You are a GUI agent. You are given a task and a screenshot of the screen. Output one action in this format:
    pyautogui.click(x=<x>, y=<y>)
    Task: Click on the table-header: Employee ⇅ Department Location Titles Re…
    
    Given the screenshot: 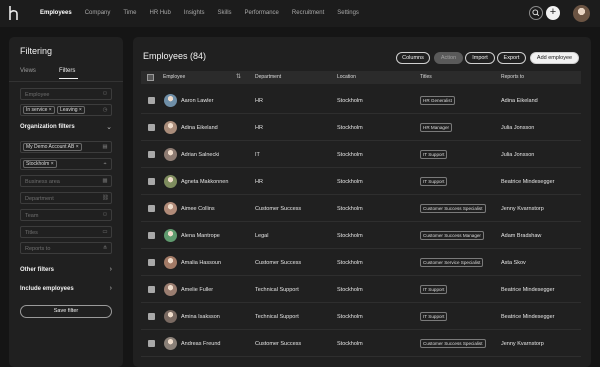 What is the action you would take?
    pyautogui.click(x=361, y=77)
    